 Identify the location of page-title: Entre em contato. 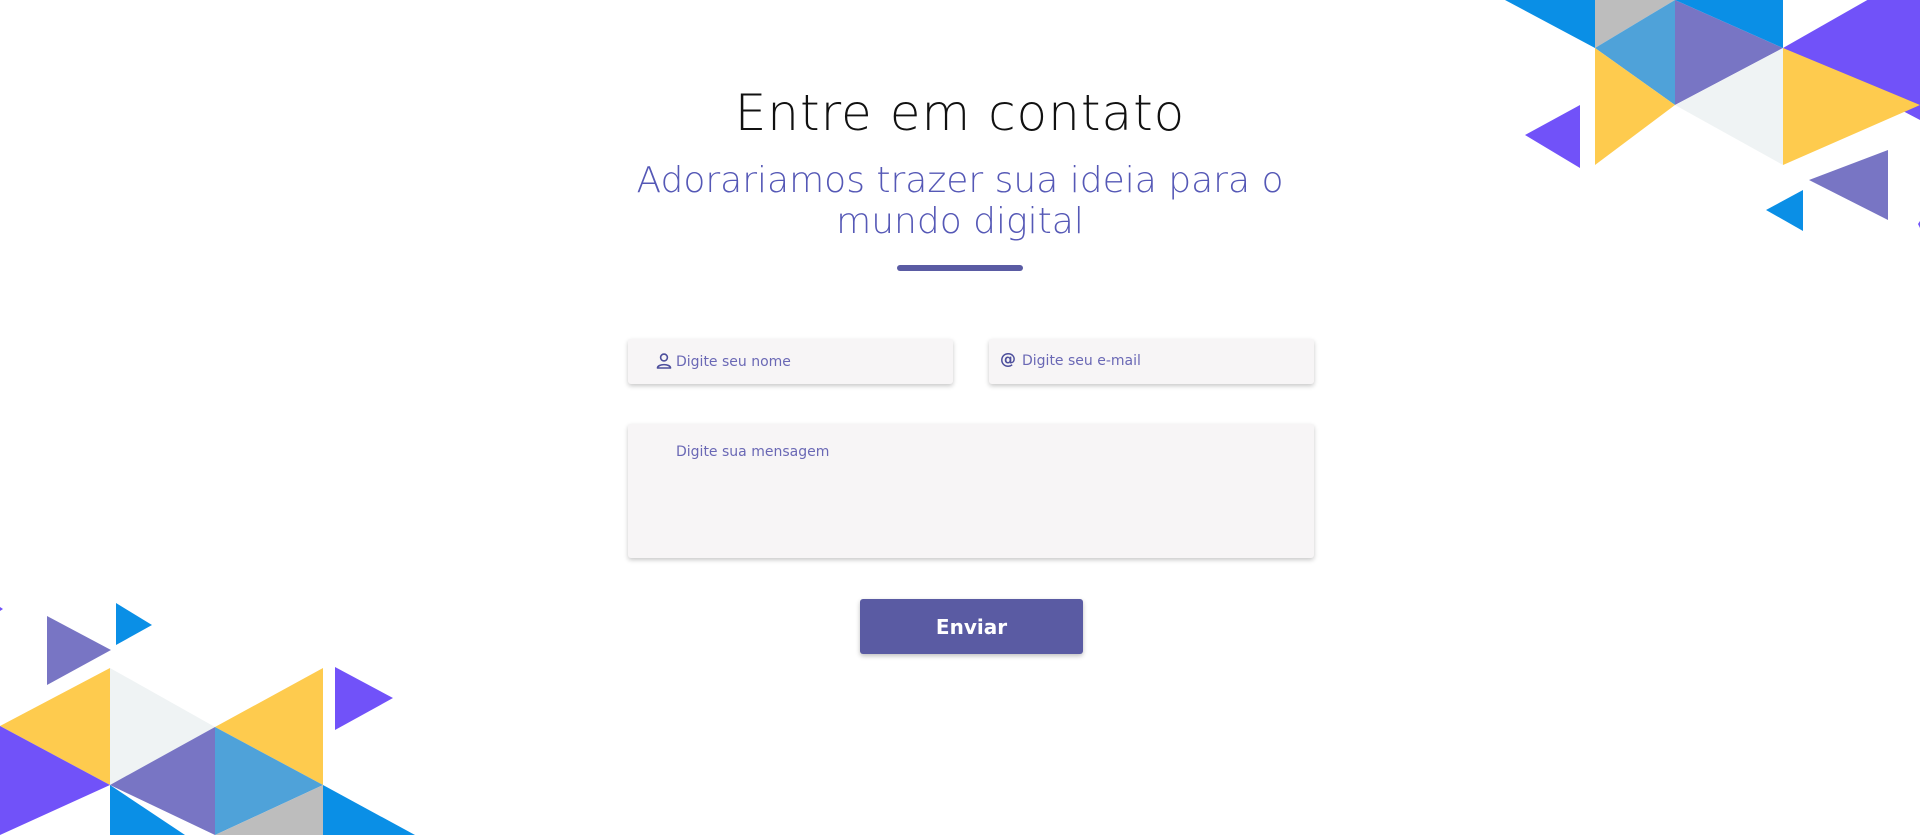
(960, 113).